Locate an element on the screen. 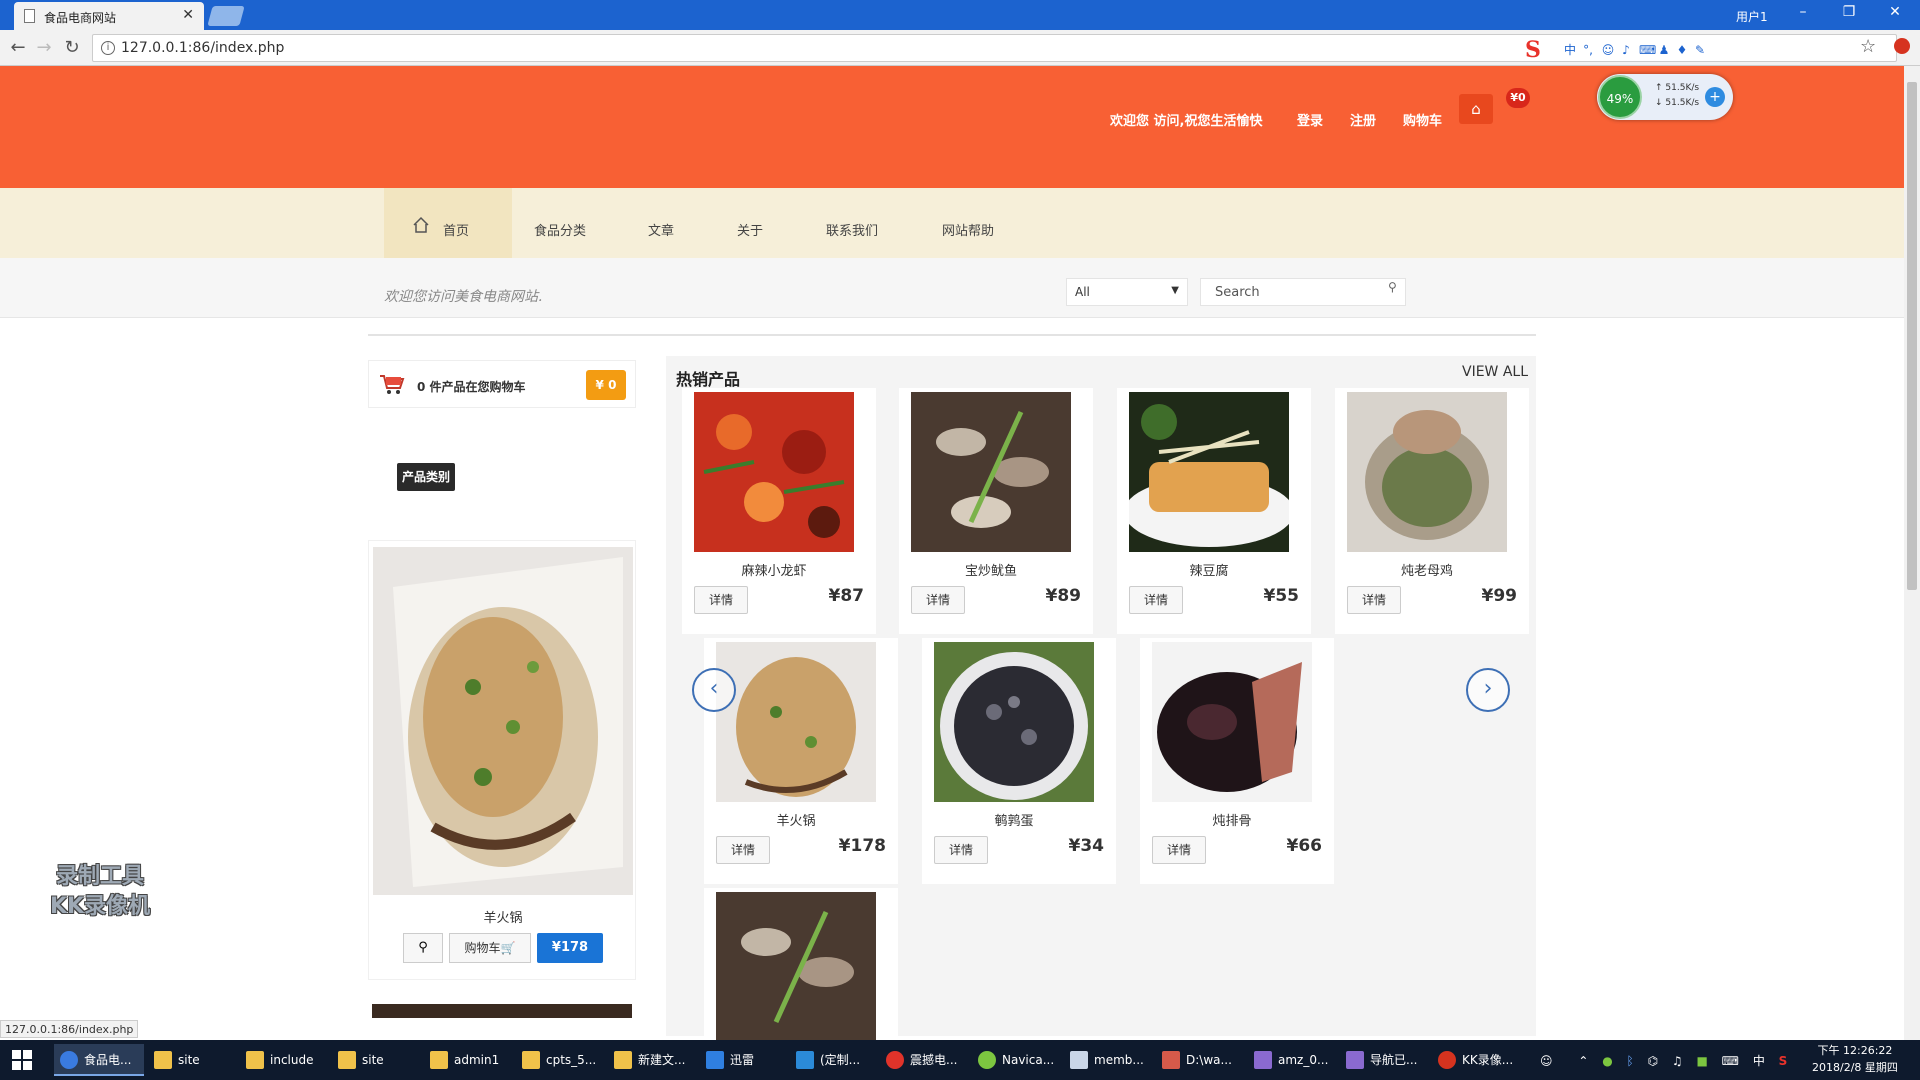 The height and width of the screenshot is (1080, 1920). people-icon: ☺ is located at coordinates (1546, 1061).